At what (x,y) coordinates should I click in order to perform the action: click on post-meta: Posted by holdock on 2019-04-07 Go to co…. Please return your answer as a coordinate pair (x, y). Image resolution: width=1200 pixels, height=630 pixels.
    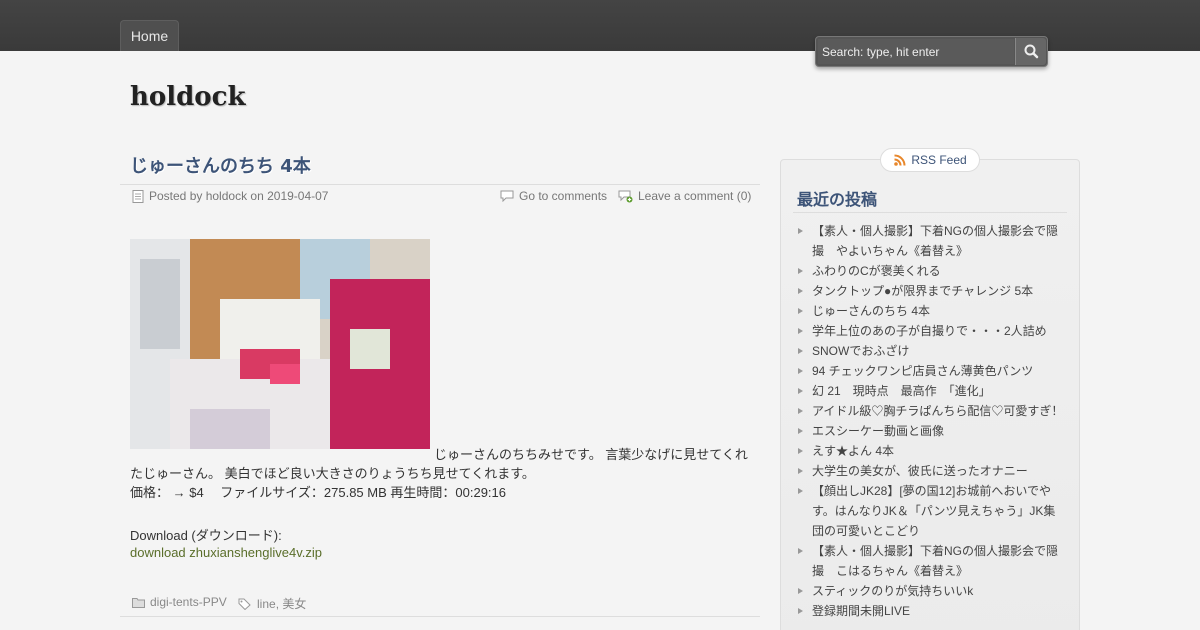
    Looking at the image, I should click on (440, 196).